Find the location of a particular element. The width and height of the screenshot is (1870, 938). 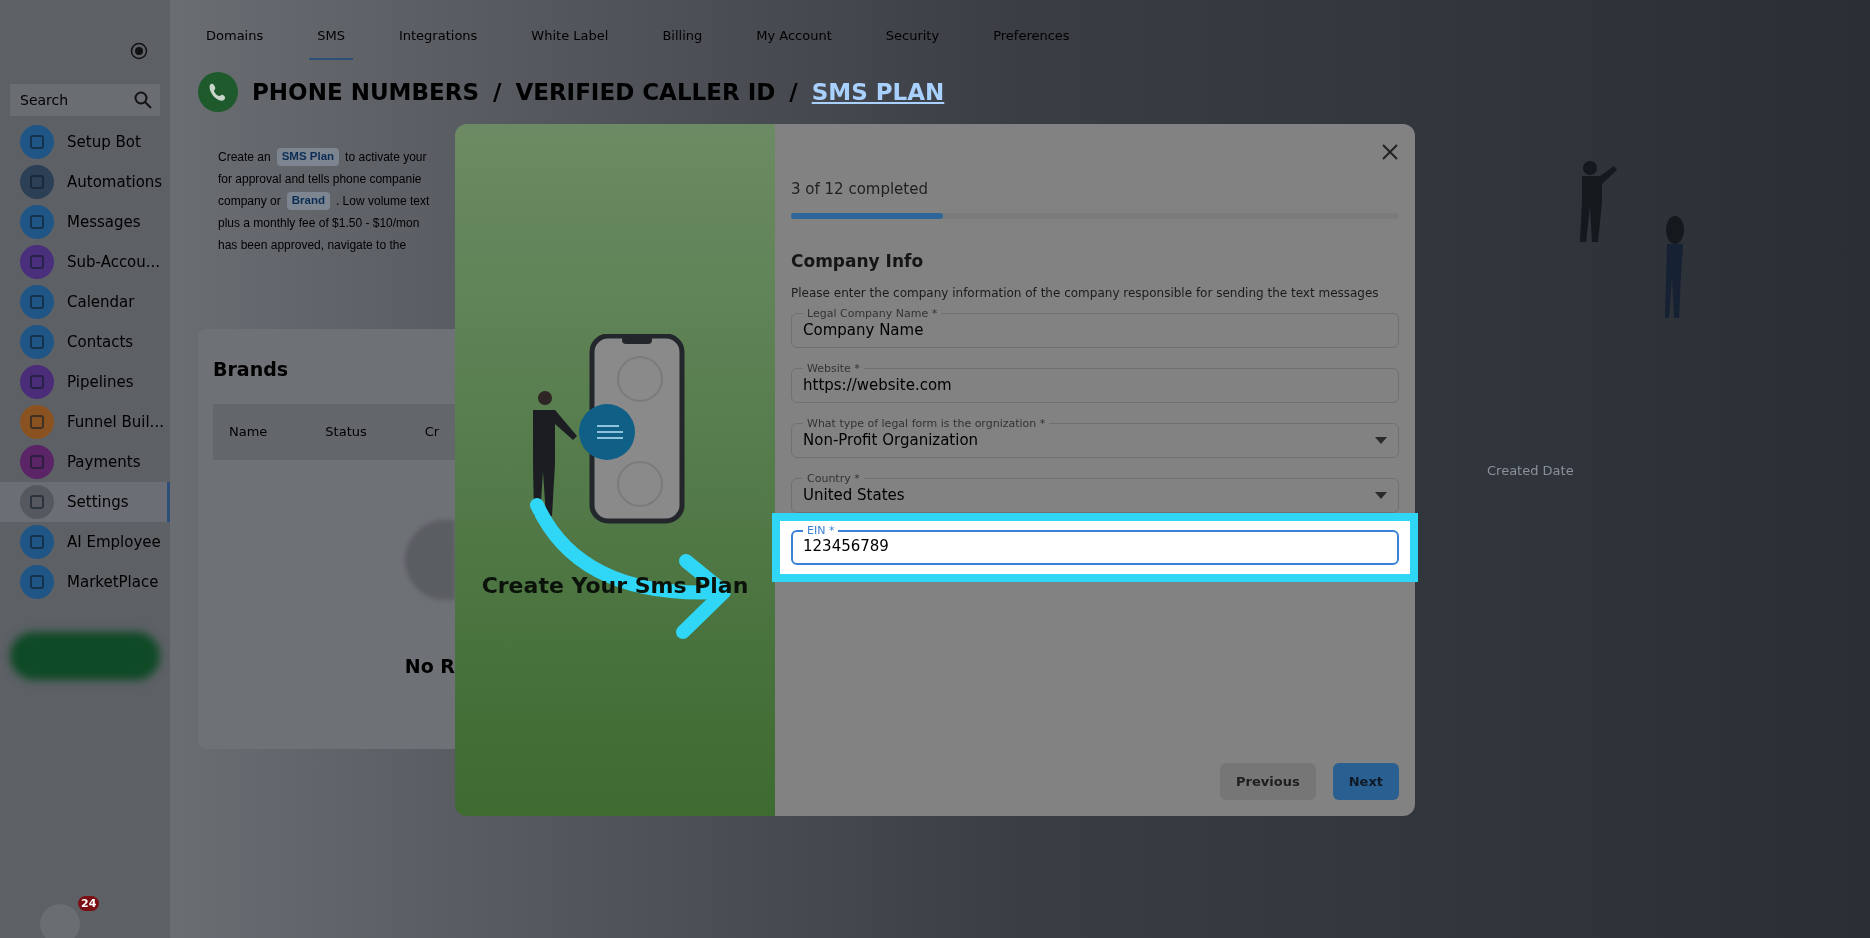

column-header: Created Date is located at coordinates (1530, 471).